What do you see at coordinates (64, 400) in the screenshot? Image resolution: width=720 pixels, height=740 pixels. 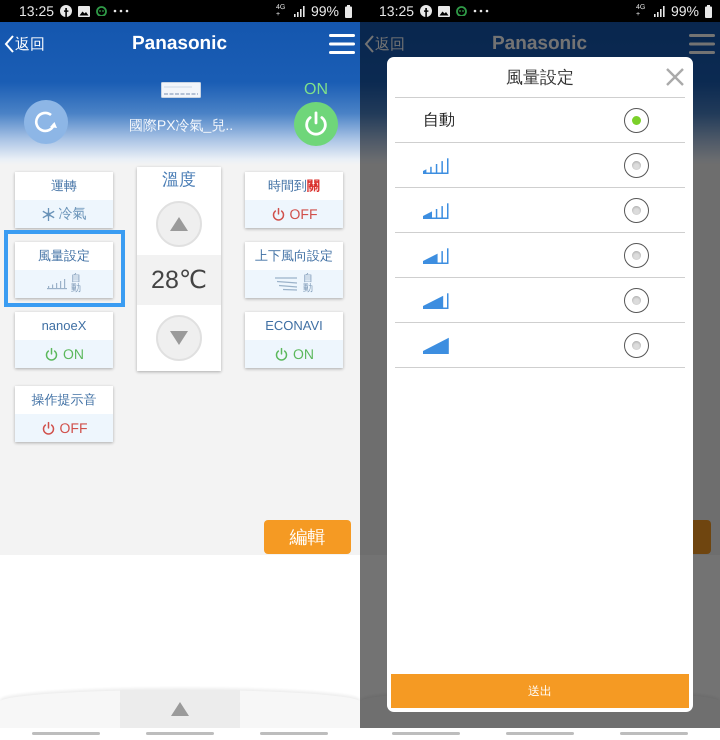 I see `card-title: 操作提示音` at bounding box center [64, 400].